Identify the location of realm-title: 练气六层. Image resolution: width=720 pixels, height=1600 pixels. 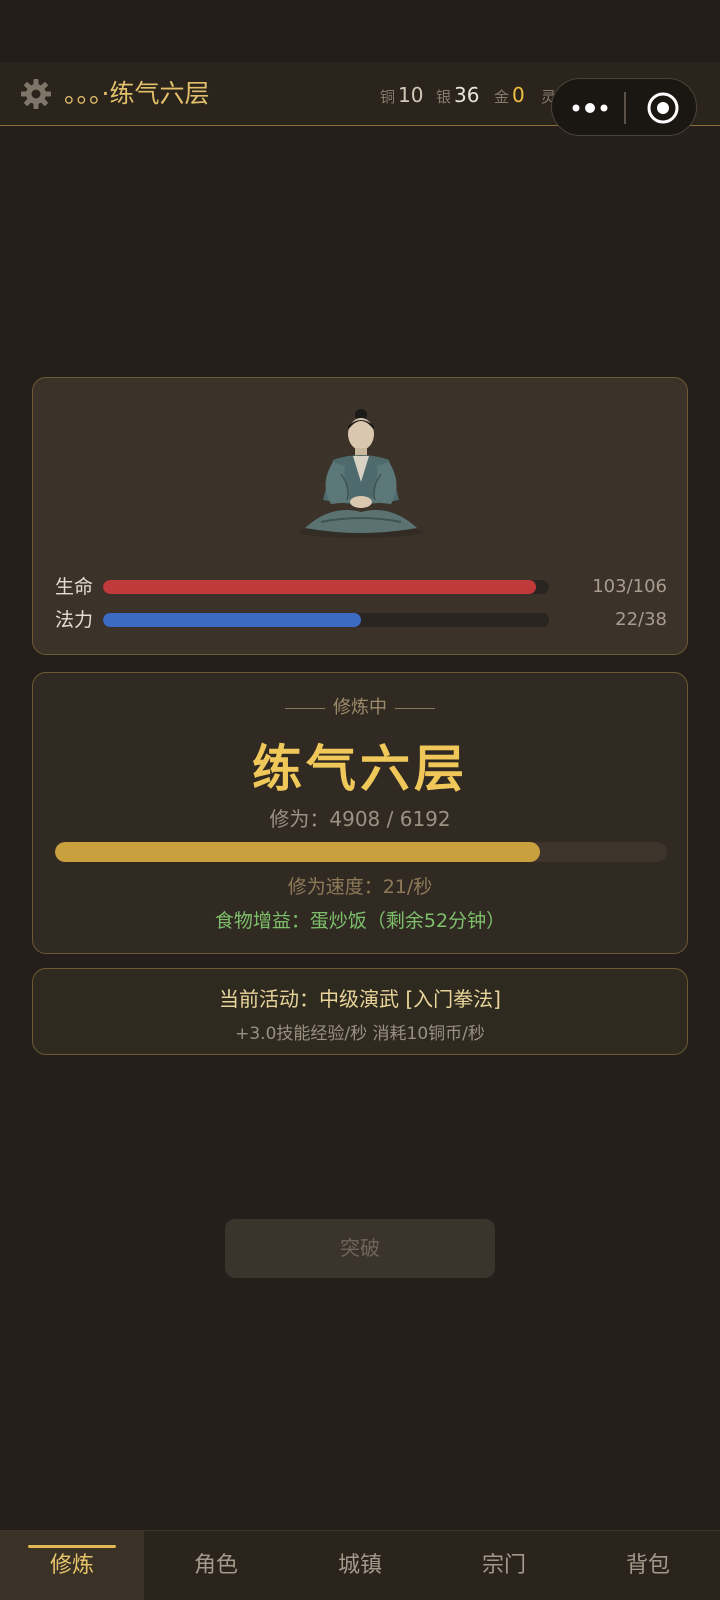
(360, 769).